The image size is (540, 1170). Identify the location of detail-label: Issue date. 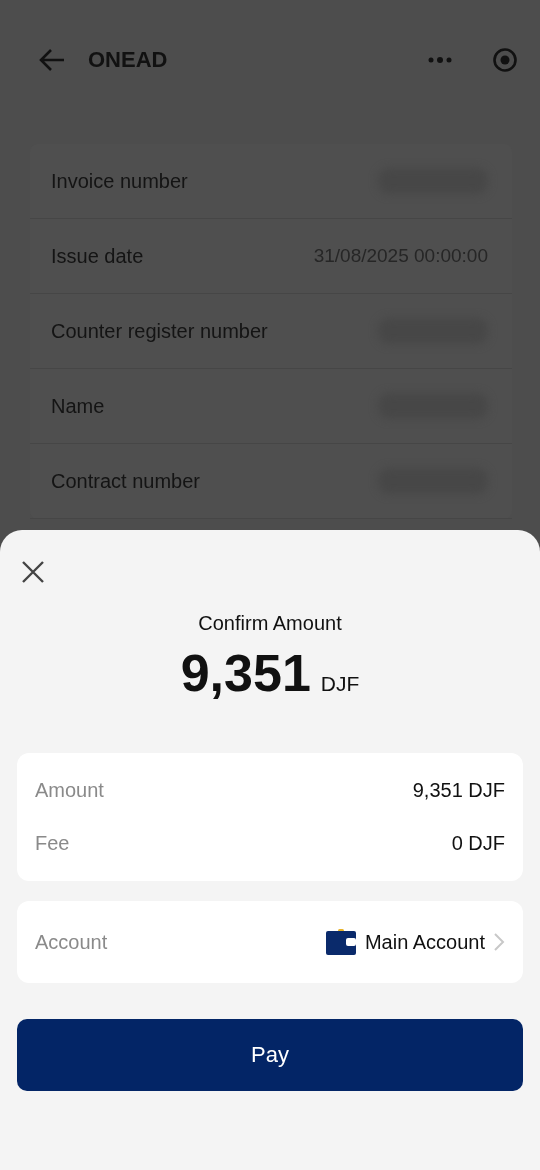
(97, 256).